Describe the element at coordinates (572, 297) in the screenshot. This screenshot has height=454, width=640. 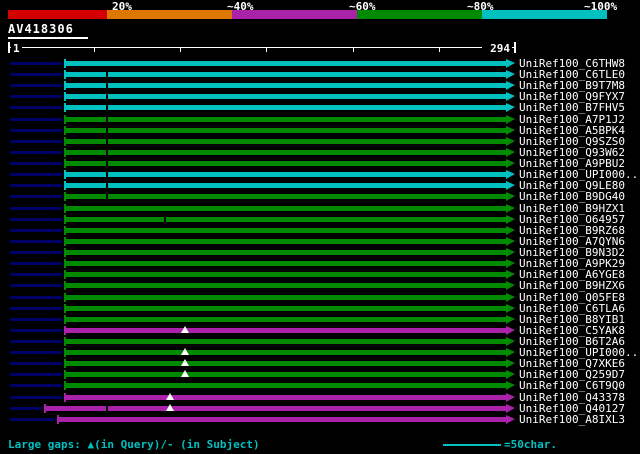
I see `hit-label: UniRef100_Q05FE8` at that location.